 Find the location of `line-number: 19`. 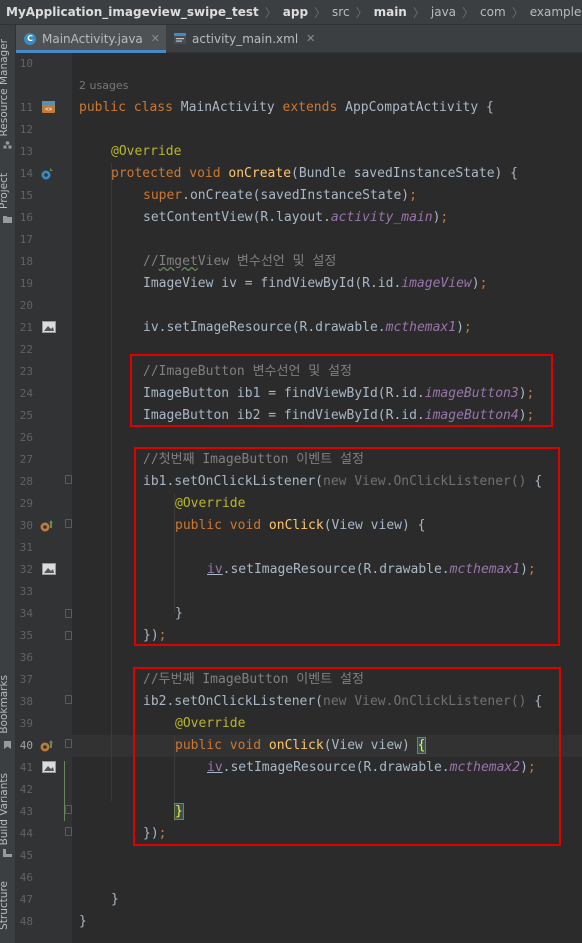

line-number: 19 is located at coordinates (26, 283).